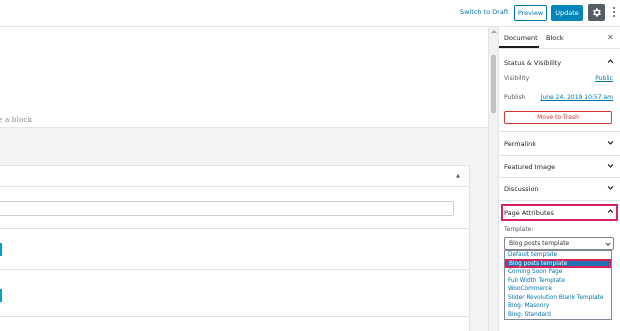 The width and height of the screenshot is (620, 331). What do you see at coordinates (521, 38) in the screenshot?
I see `tab-document: Document` at bounding box center [521, 38].